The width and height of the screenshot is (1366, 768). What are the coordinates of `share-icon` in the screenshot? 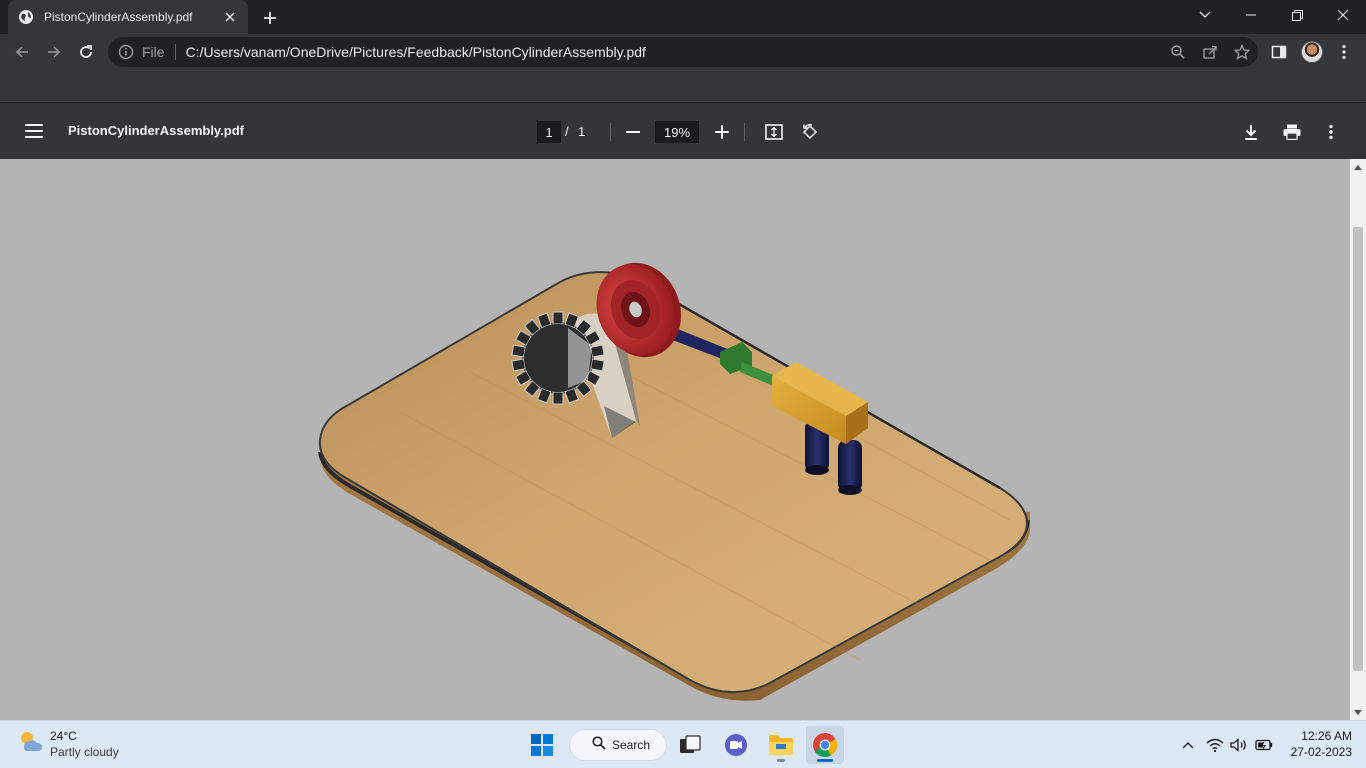 It's located at (1210, 52).